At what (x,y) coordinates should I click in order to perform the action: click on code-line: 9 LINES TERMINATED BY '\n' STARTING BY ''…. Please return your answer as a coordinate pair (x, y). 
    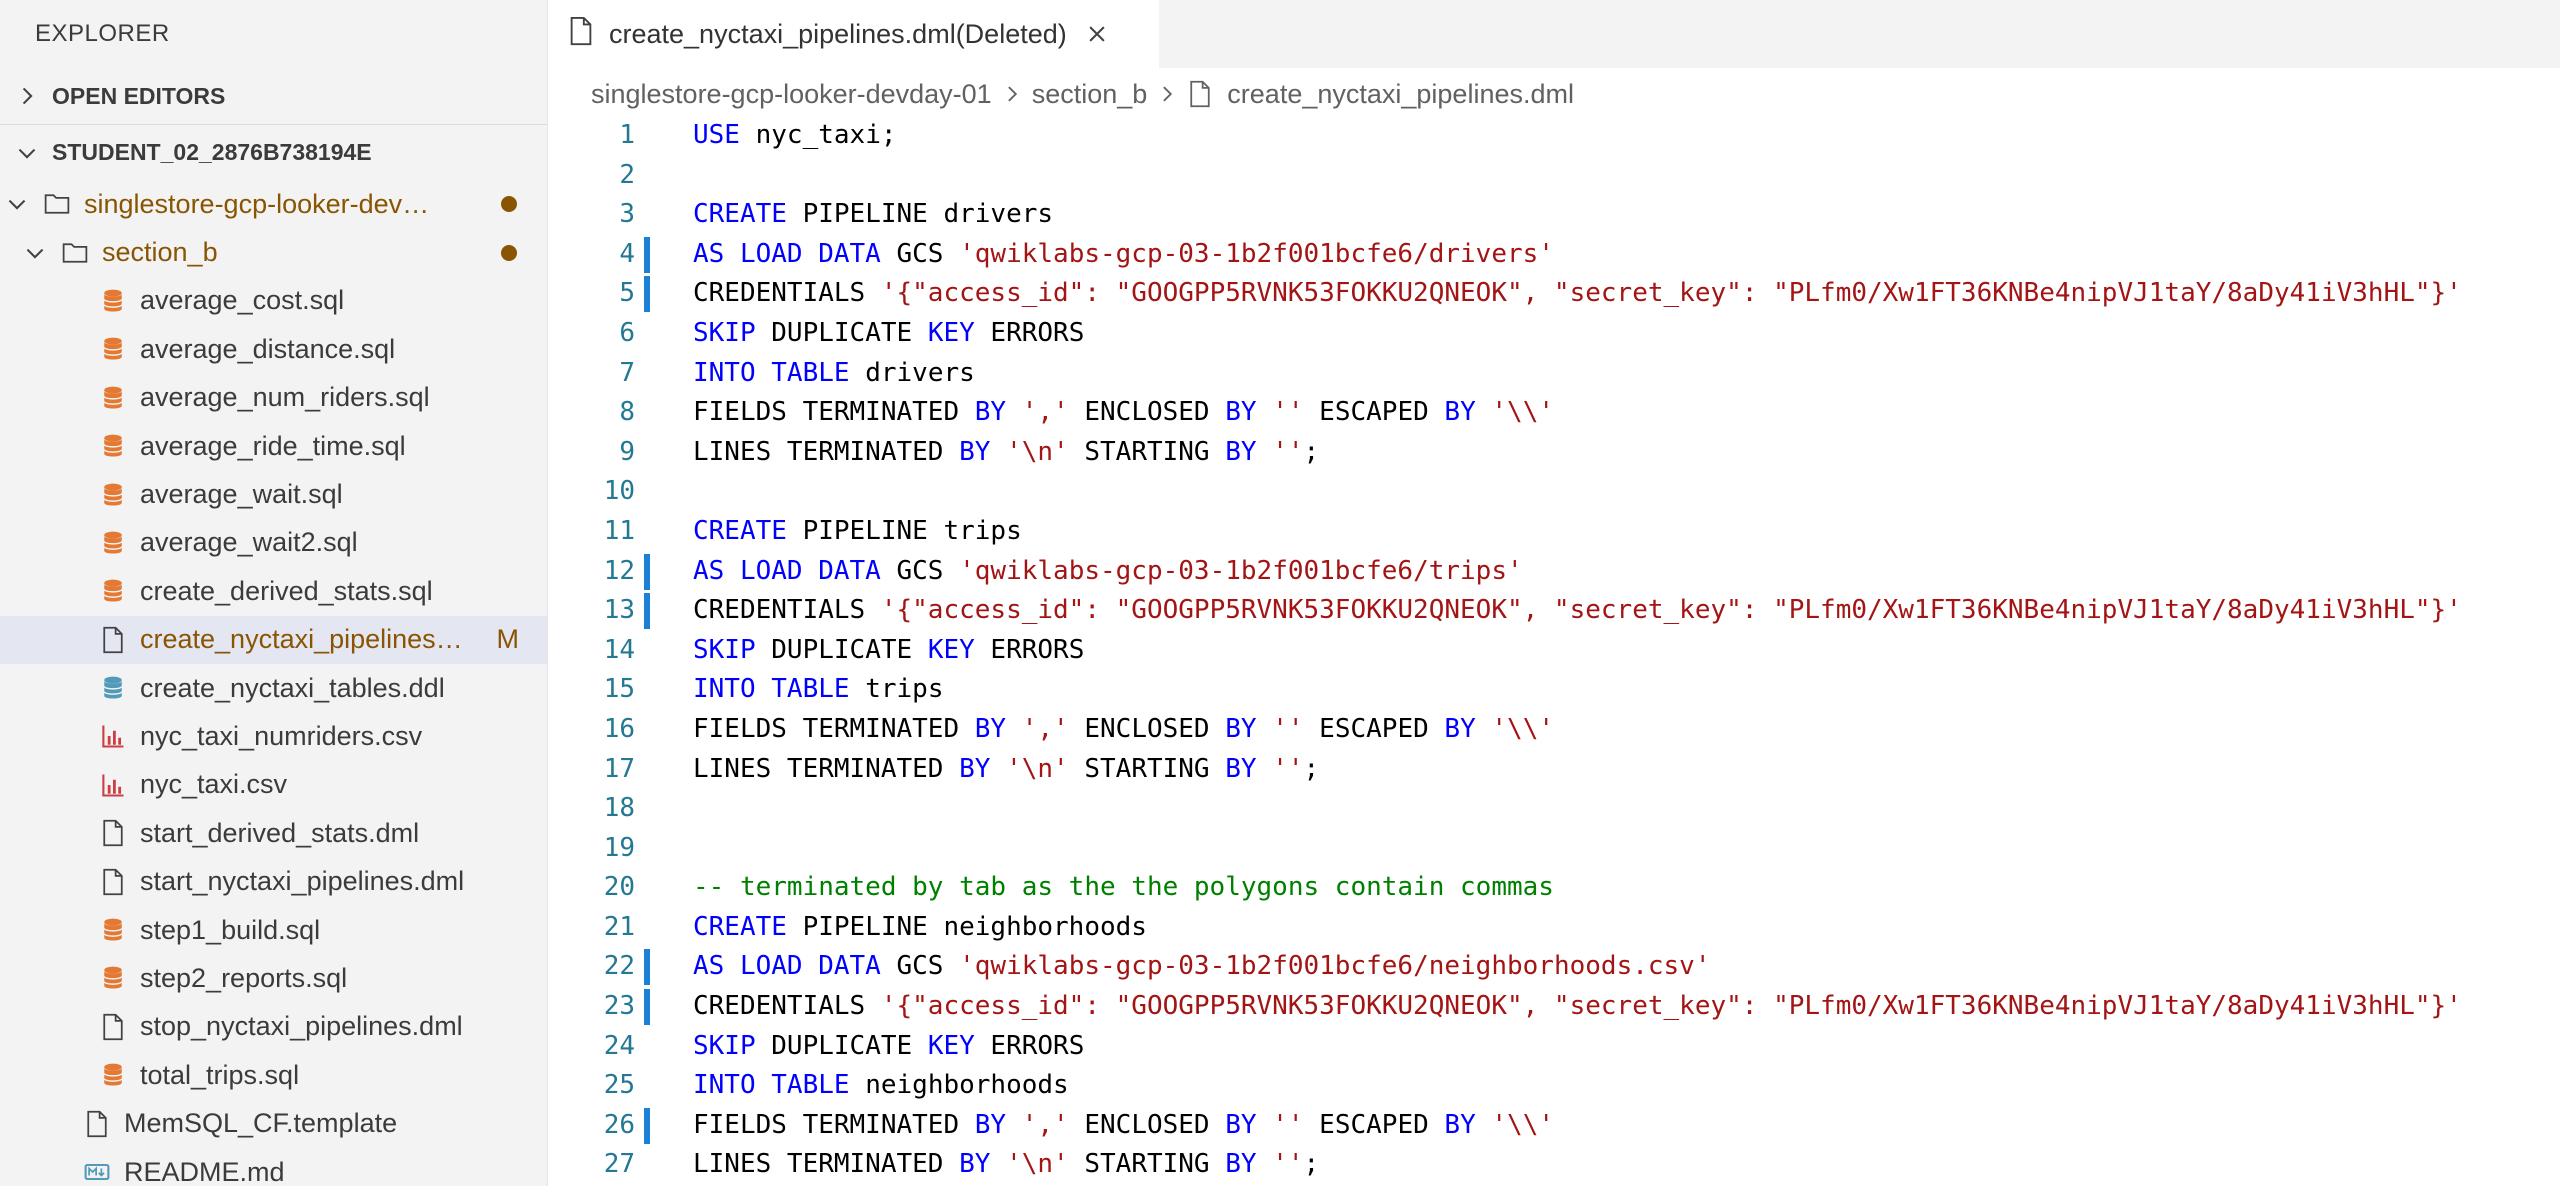
    Looking at the image, I should click on (1554, 453).